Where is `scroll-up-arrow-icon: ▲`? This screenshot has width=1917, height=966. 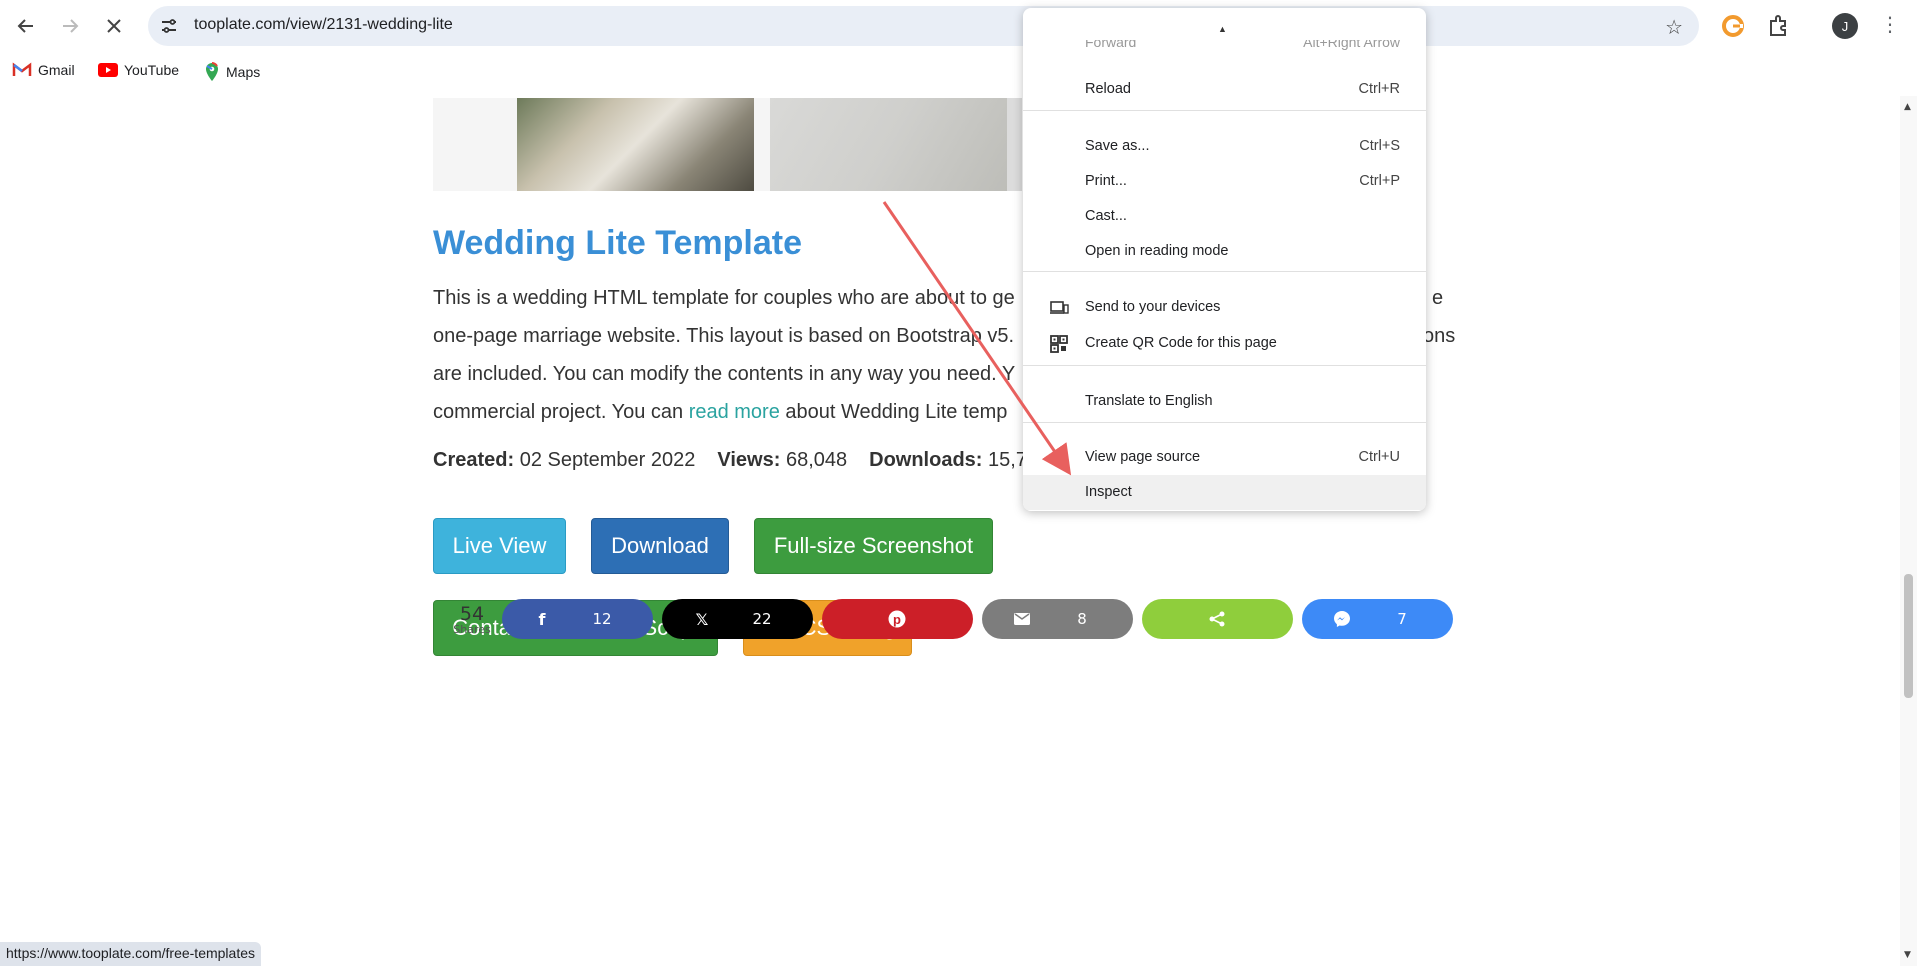
scroll-up-arrow-icon: ▲ is located at coordinates (1907, 107).